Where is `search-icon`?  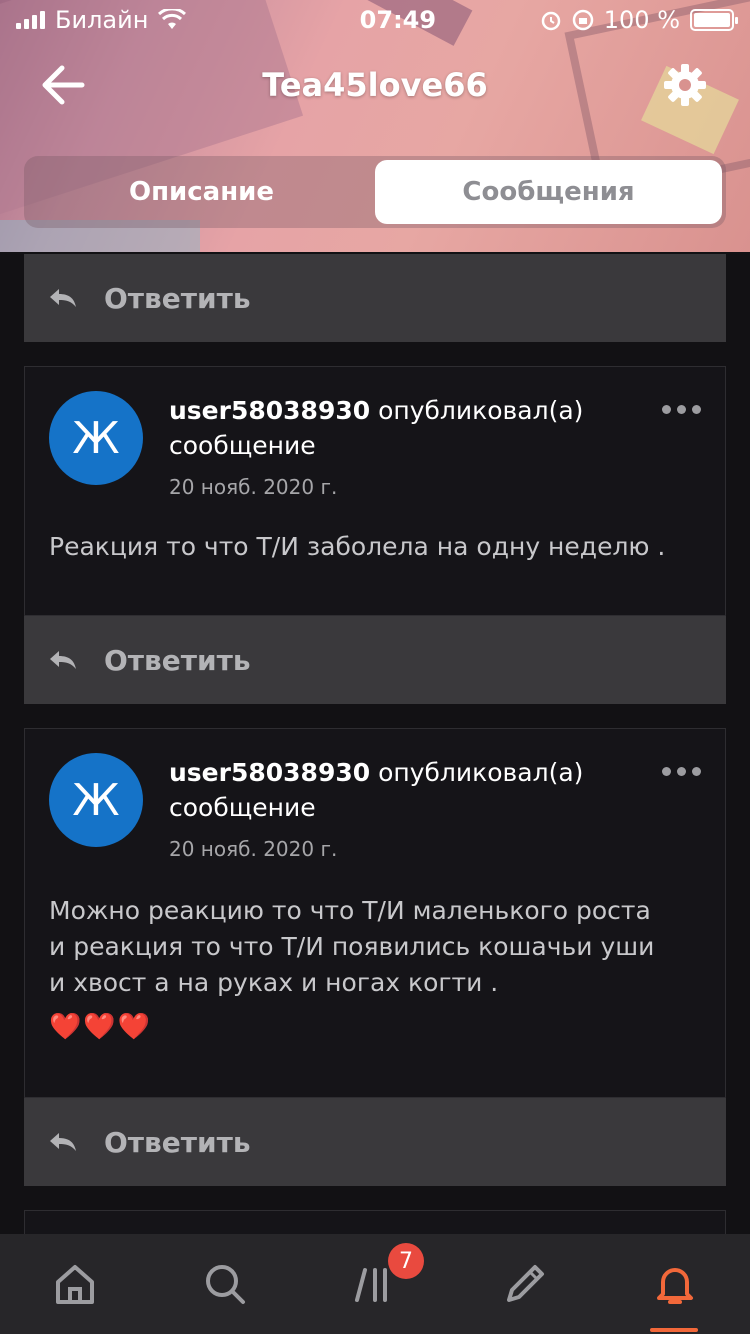
search-icon is located at coordinates (225, 1284).